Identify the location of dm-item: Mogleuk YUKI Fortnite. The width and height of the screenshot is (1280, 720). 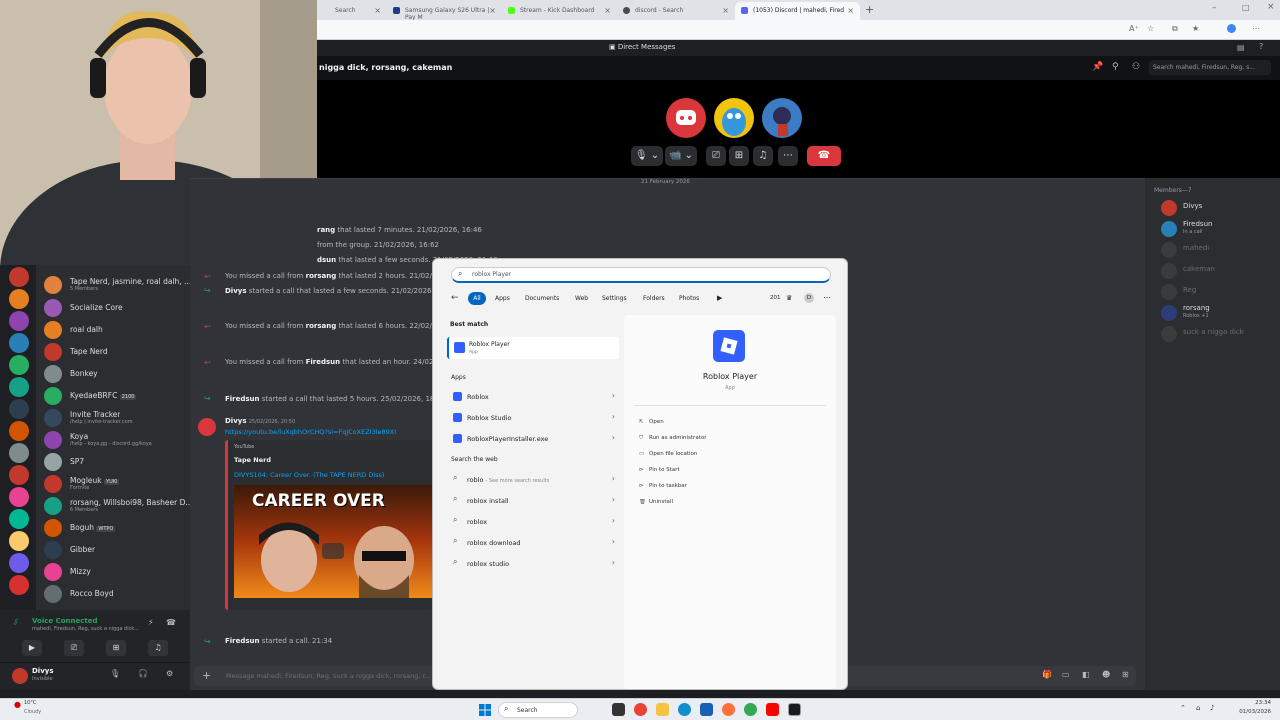
(116, 484).